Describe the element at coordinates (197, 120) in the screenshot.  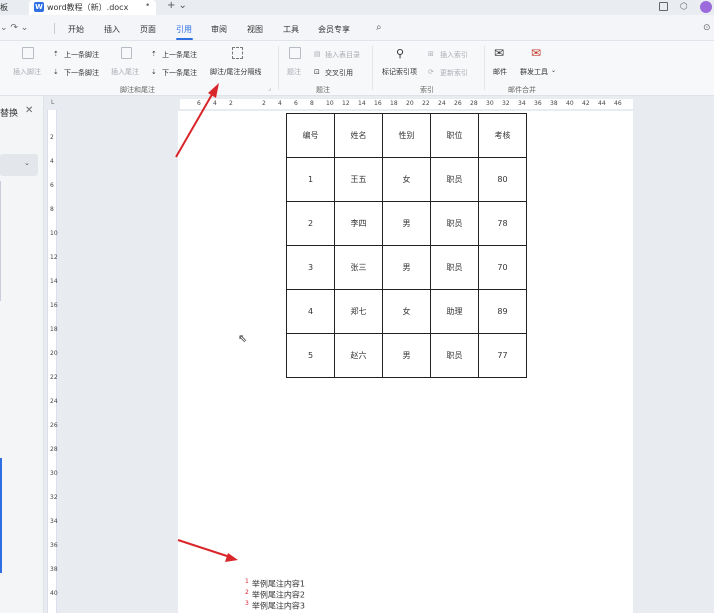
I see `annotation-arrow-ribbon` at that location.